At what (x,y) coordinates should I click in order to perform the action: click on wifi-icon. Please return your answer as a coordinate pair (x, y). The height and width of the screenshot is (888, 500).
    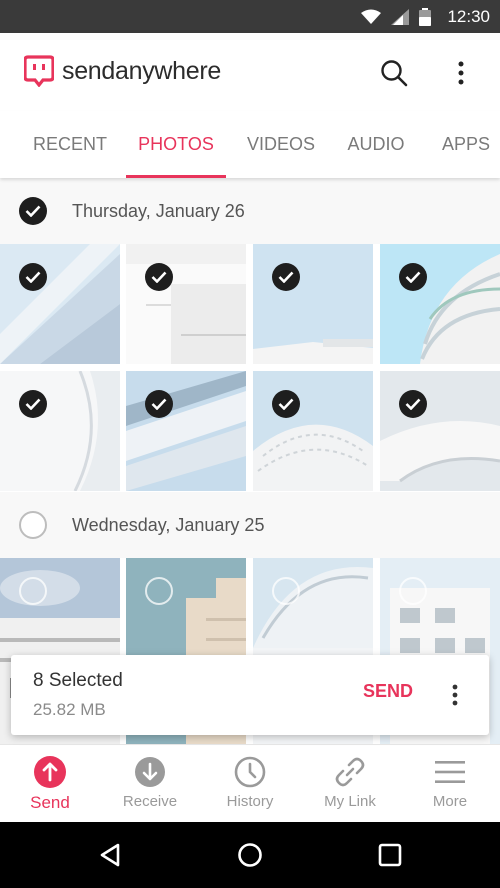
    Looking at the image, I should click on (371, 16).